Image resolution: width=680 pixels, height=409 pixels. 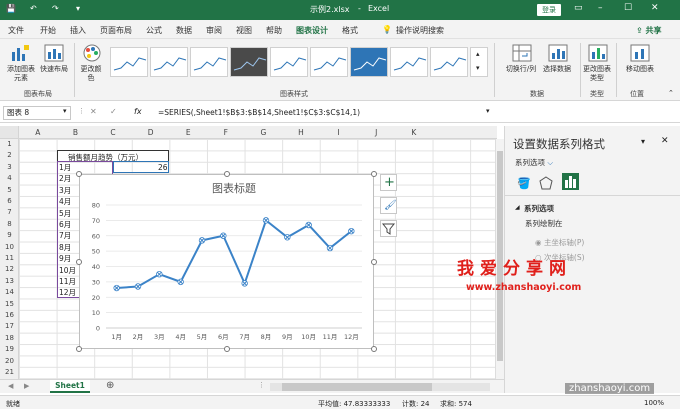 I want to click on row-header: 14, so click(x=9, y=292).